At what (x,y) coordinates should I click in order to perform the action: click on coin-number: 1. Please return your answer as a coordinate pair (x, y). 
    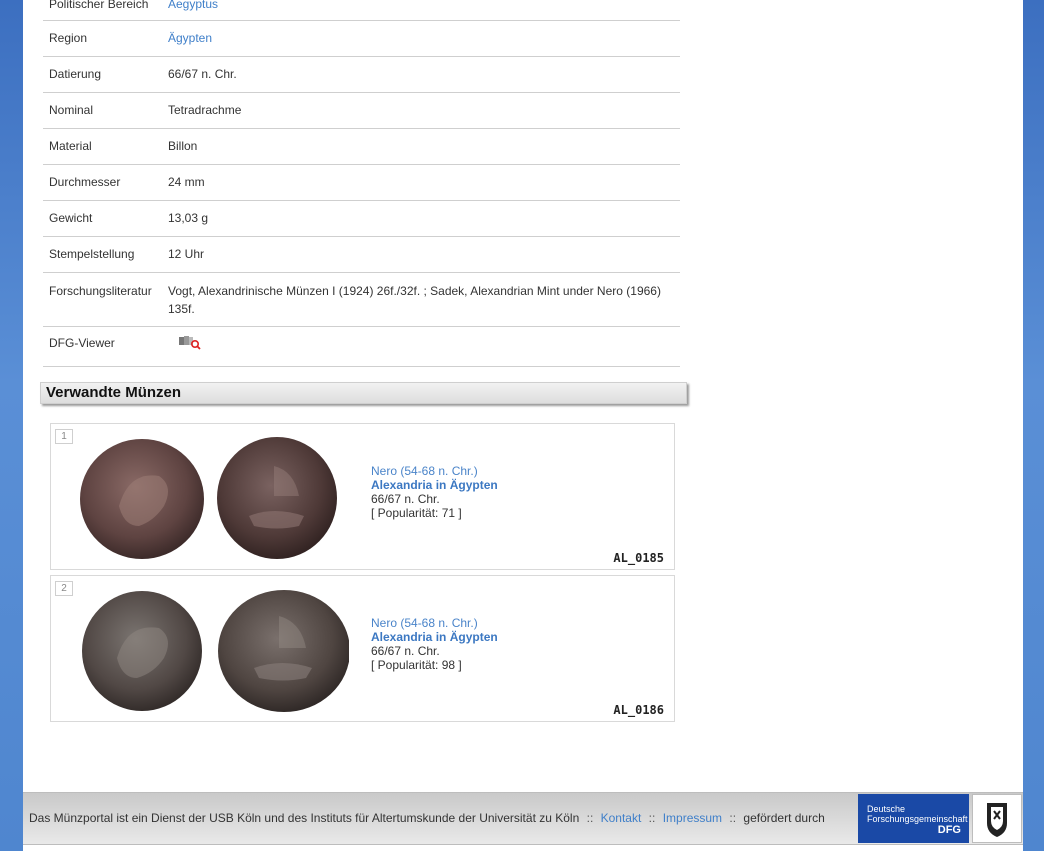
    Looking at the image, I should click on (64, 436).